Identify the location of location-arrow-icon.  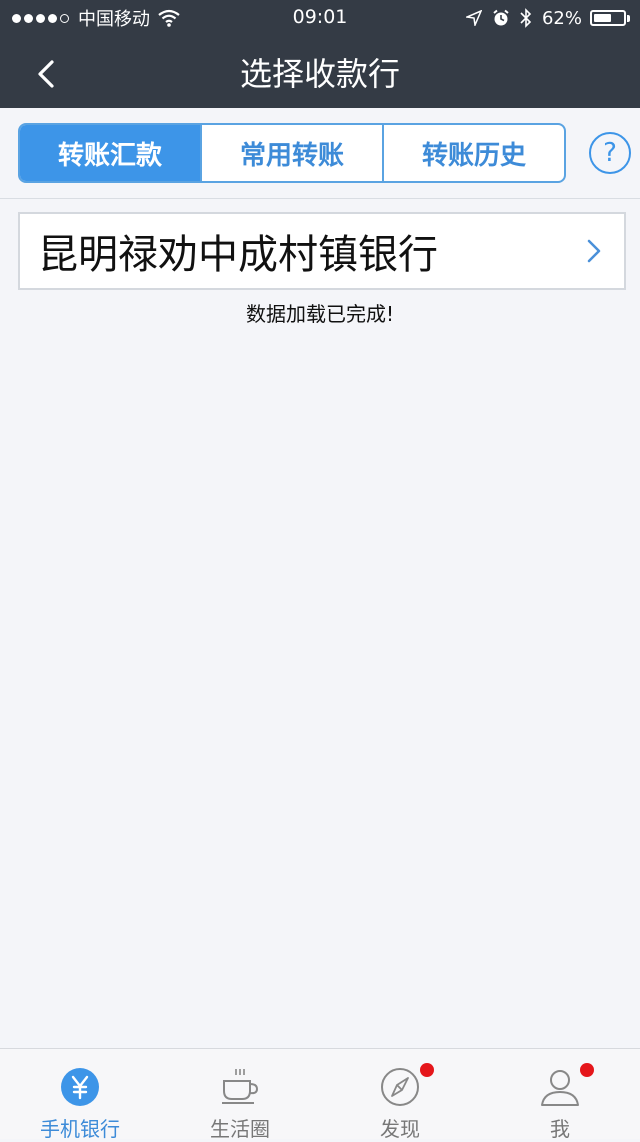
(473, 18).